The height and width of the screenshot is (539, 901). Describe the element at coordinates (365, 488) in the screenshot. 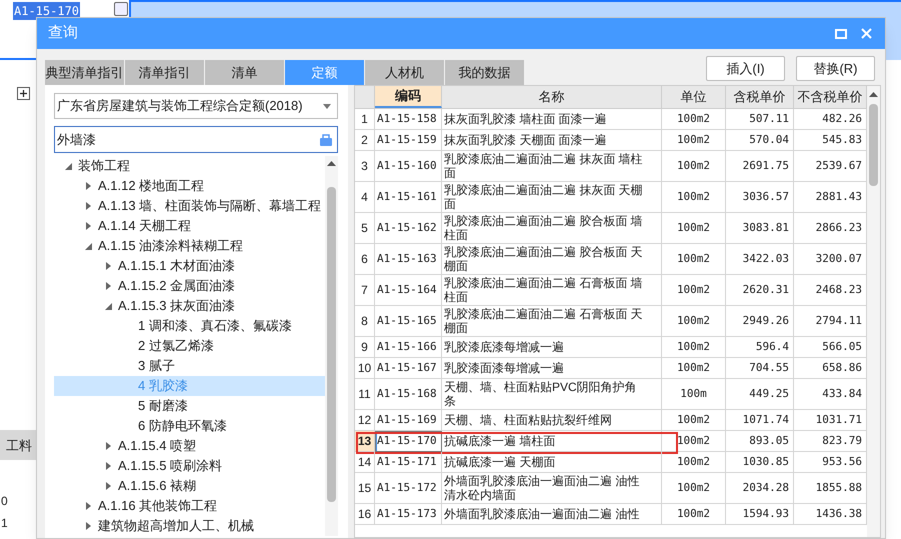

I see `row-number: 15` at that location.